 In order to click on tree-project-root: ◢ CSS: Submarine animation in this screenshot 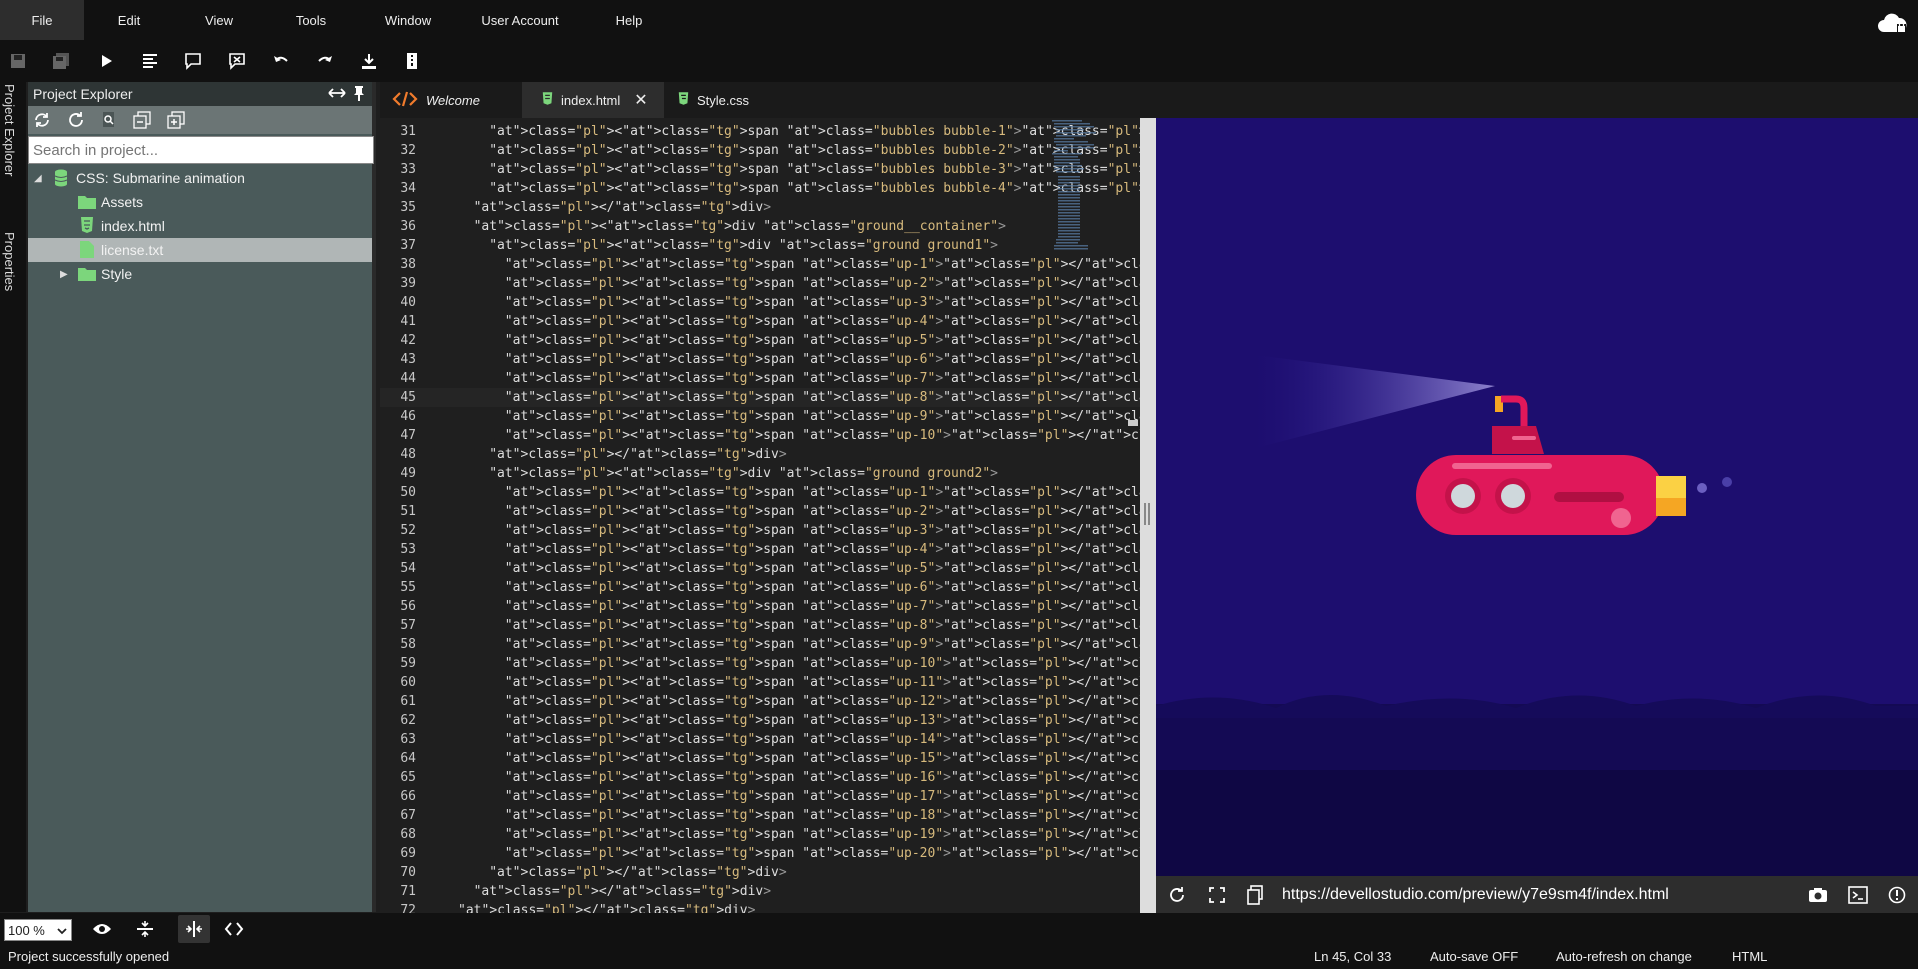, I will do `click(200, 178)`.